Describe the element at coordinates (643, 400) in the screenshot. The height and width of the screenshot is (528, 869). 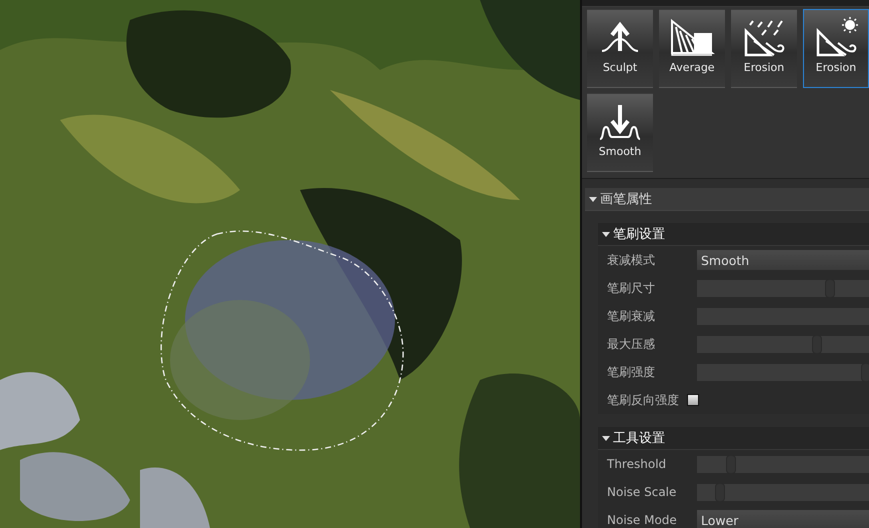
I see `field-label: 笔刷反向强度` at that location.